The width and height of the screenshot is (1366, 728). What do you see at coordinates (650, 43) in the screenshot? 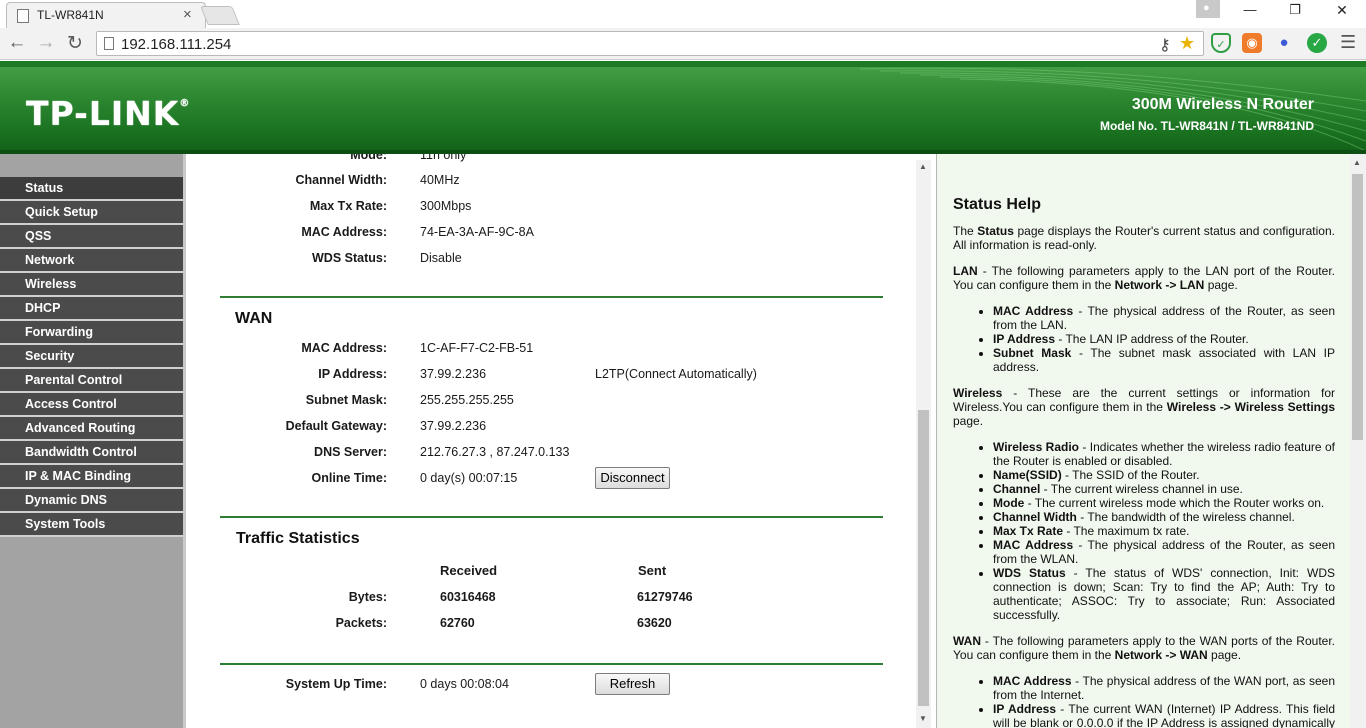
I see `address-bar: 192.168.111.254 ⚷ ★` at bounding box center [650, 43].